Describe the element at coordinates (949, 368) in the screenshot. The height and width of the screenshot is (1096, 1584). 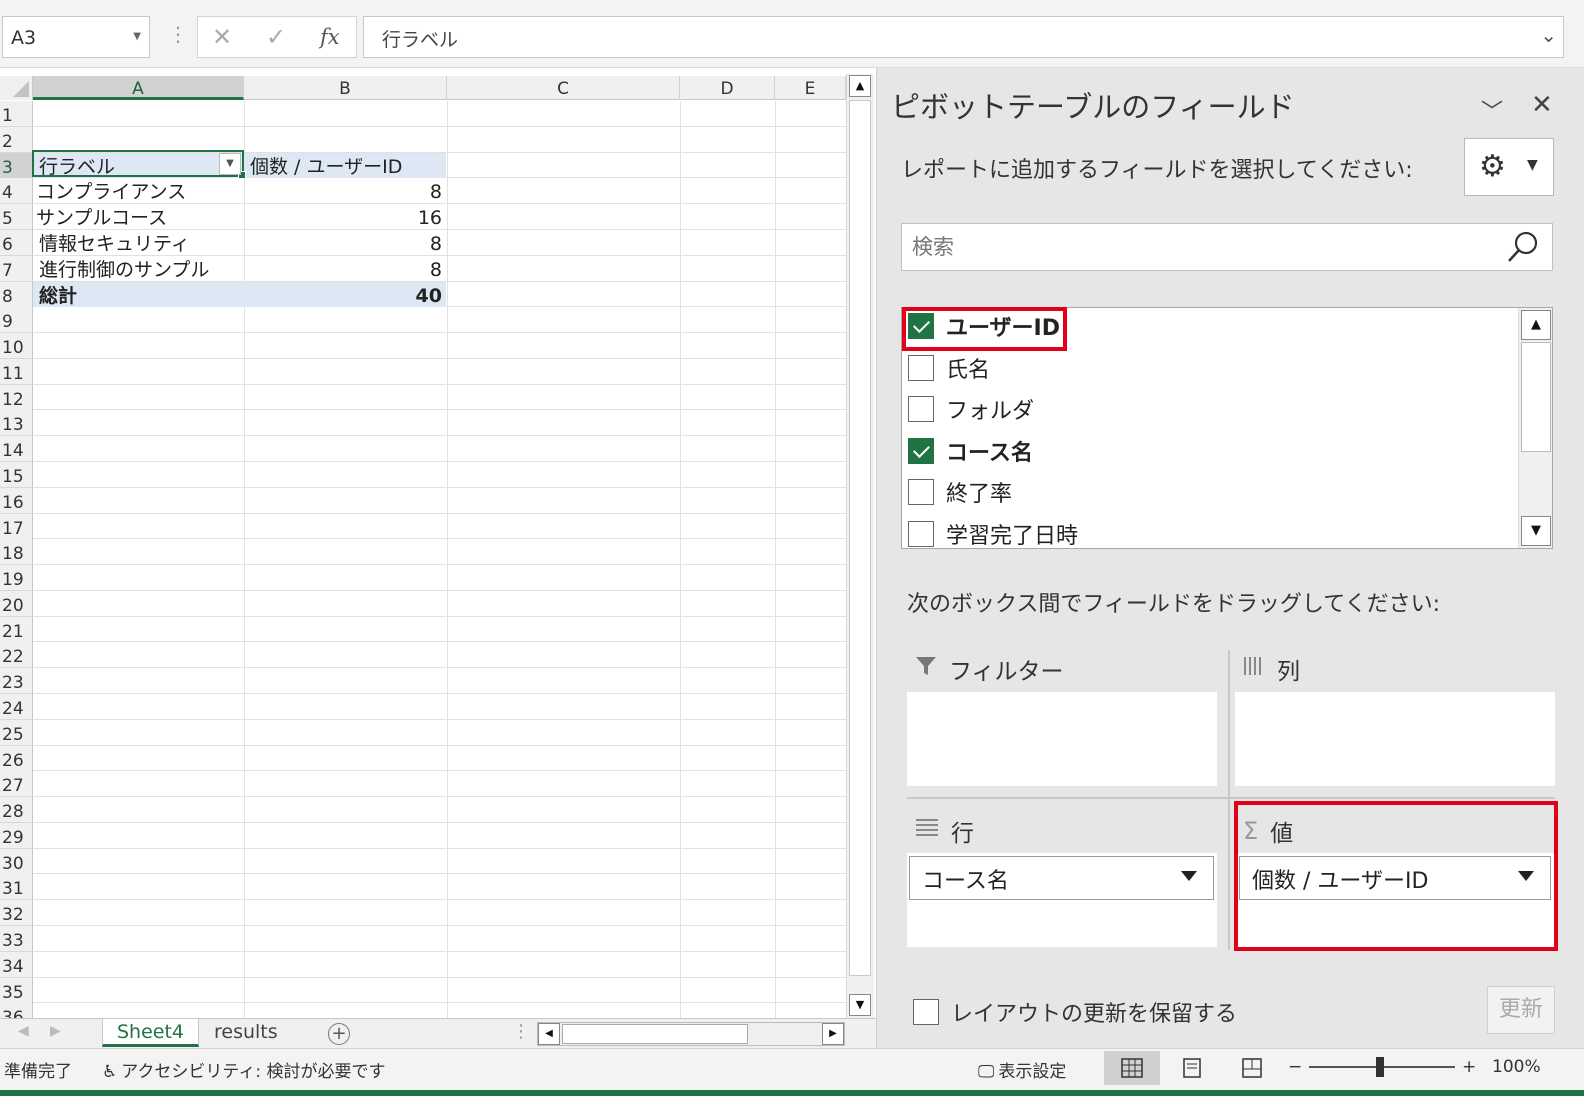
I see `field-item-name: 氏名` at that location.